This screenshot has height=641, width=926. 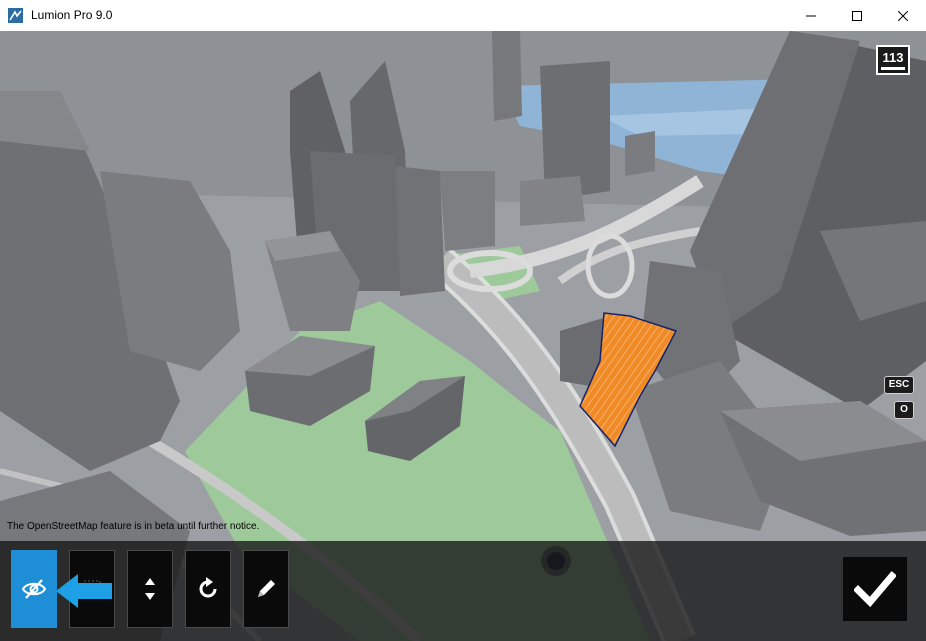 I want to click on fps-counter: 113, so click(x=893, y=60).